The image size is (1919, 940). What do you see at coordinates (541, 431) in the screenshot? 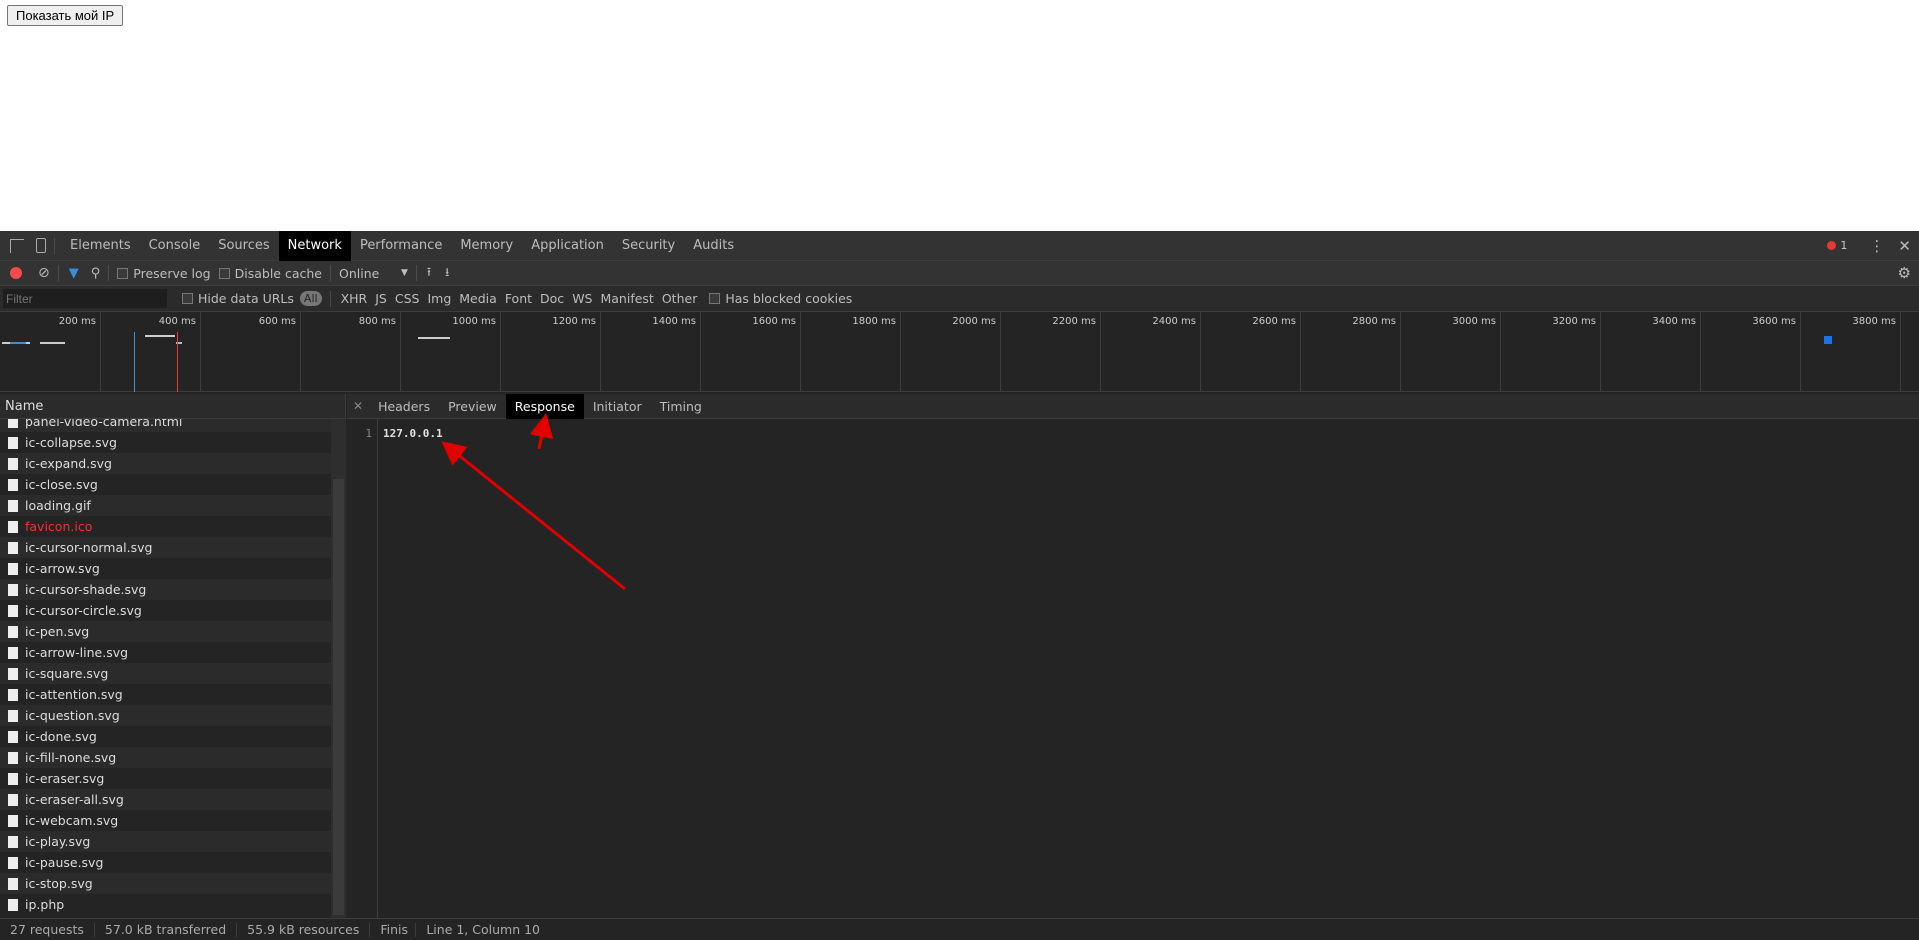
I see `annotation-arrow-response-tab` at bounding box center [541, 431].